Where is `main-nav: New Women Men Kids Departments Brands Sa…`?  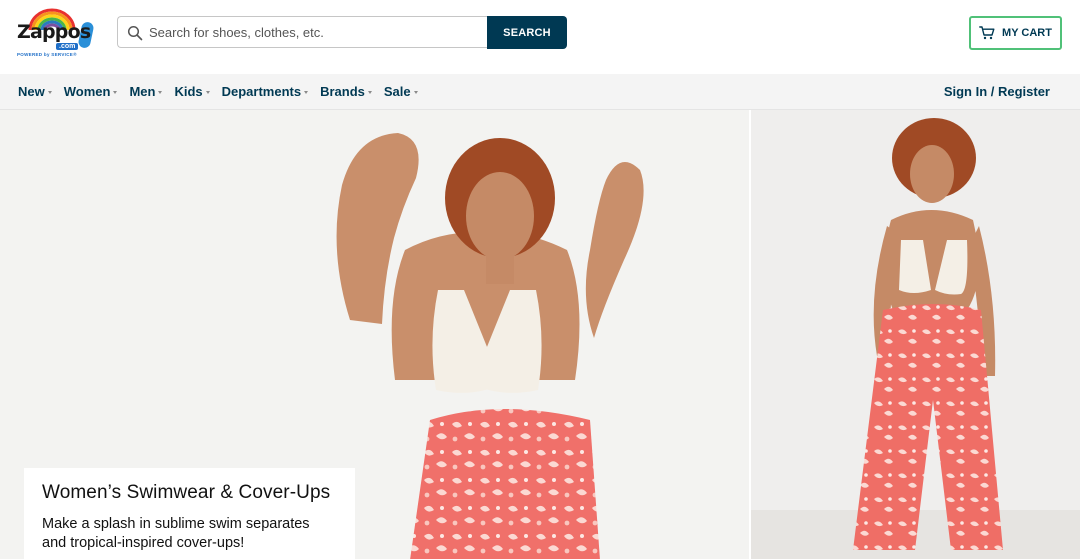 main-nav: New Women Men Kids Departments Brands Sa… is located at coordinates (540, 92).